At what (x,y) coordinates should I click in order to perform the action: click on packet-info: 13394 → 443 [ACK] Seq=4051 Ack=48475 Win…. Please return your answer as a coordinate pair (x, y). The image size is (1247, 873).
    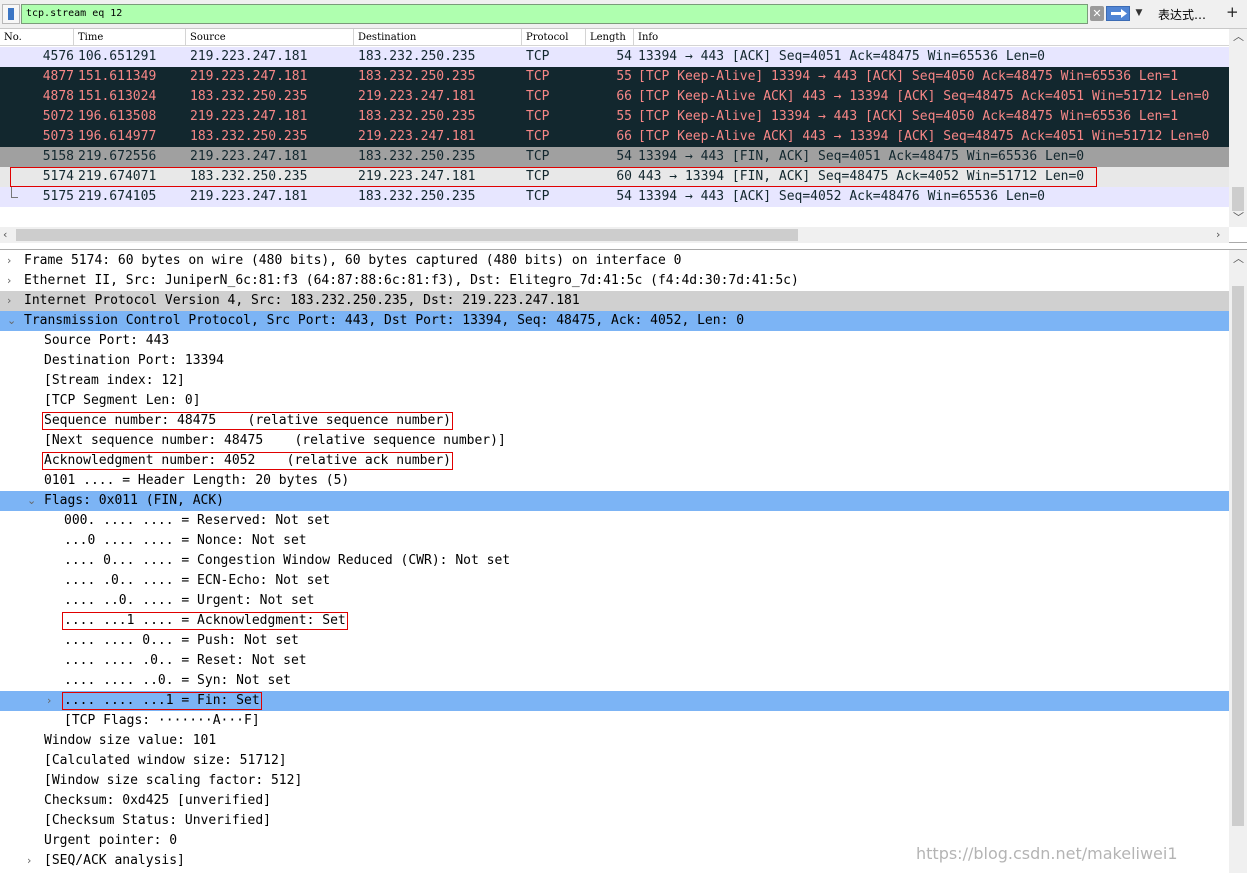
    Looking at the image, I should click on (841, 56).